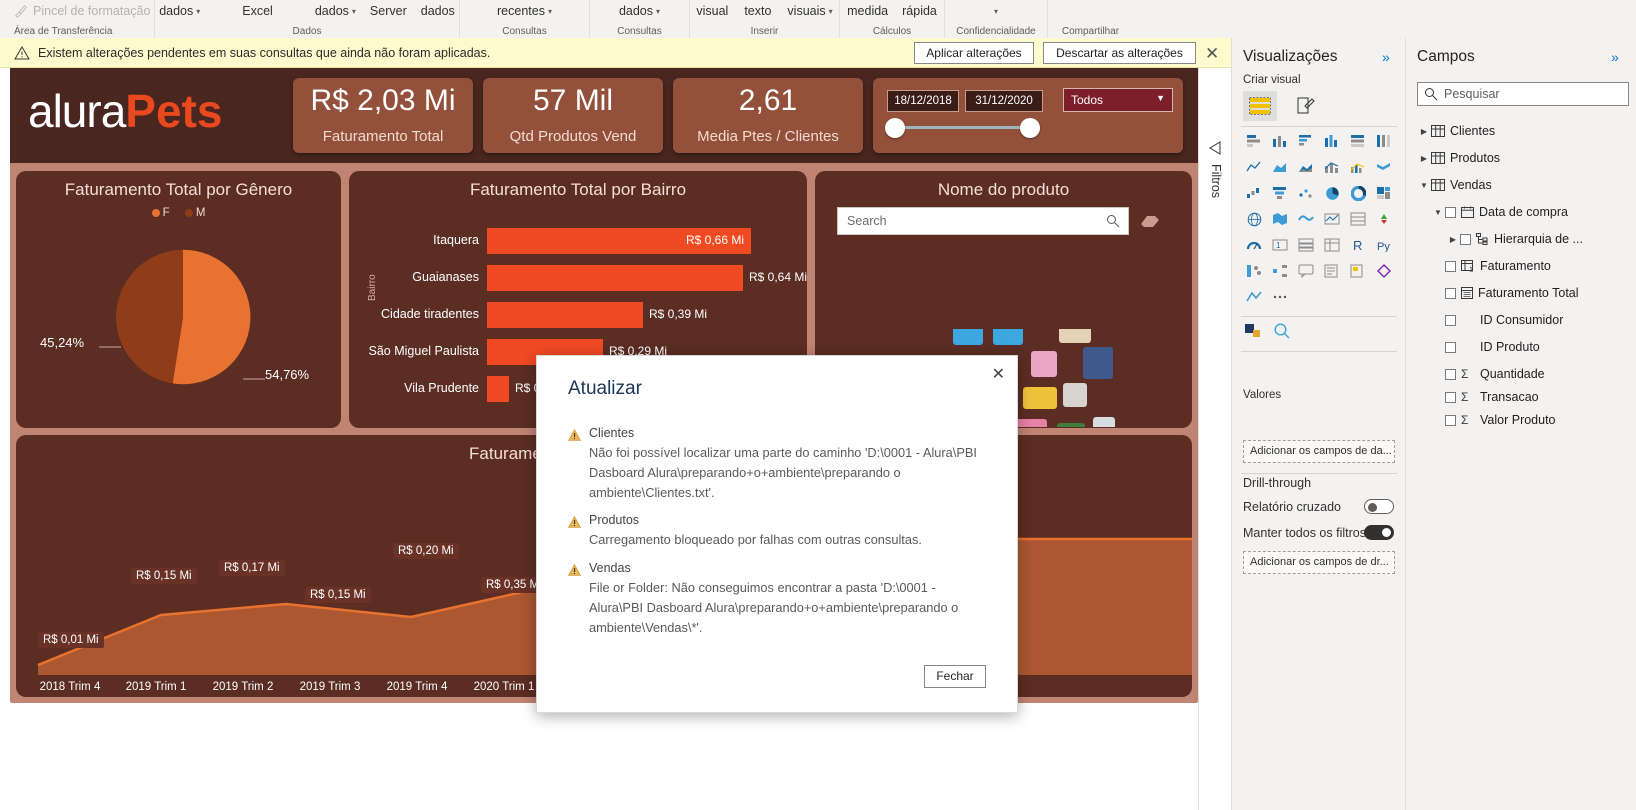  I want to click on treemap-icon, so click(1384, 193).